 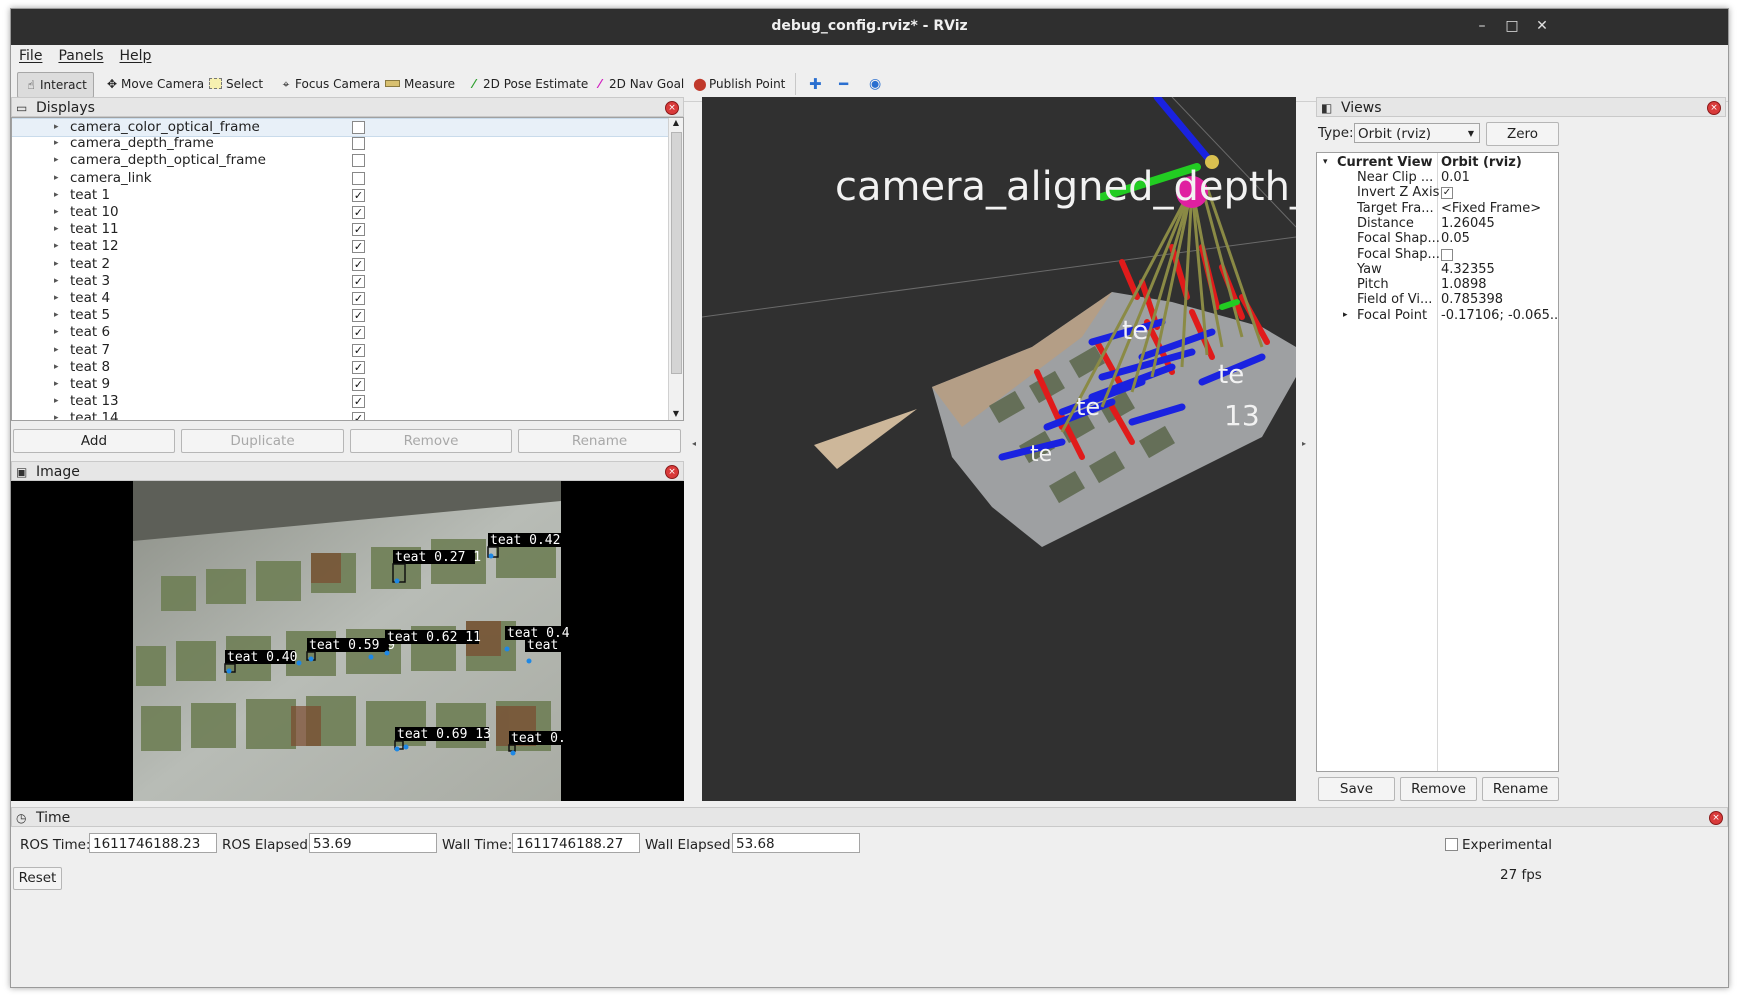 What do you see at coordinates (30, 54) in the screenshot?
I see `menu-file: File` at bounding box center [30, 54].